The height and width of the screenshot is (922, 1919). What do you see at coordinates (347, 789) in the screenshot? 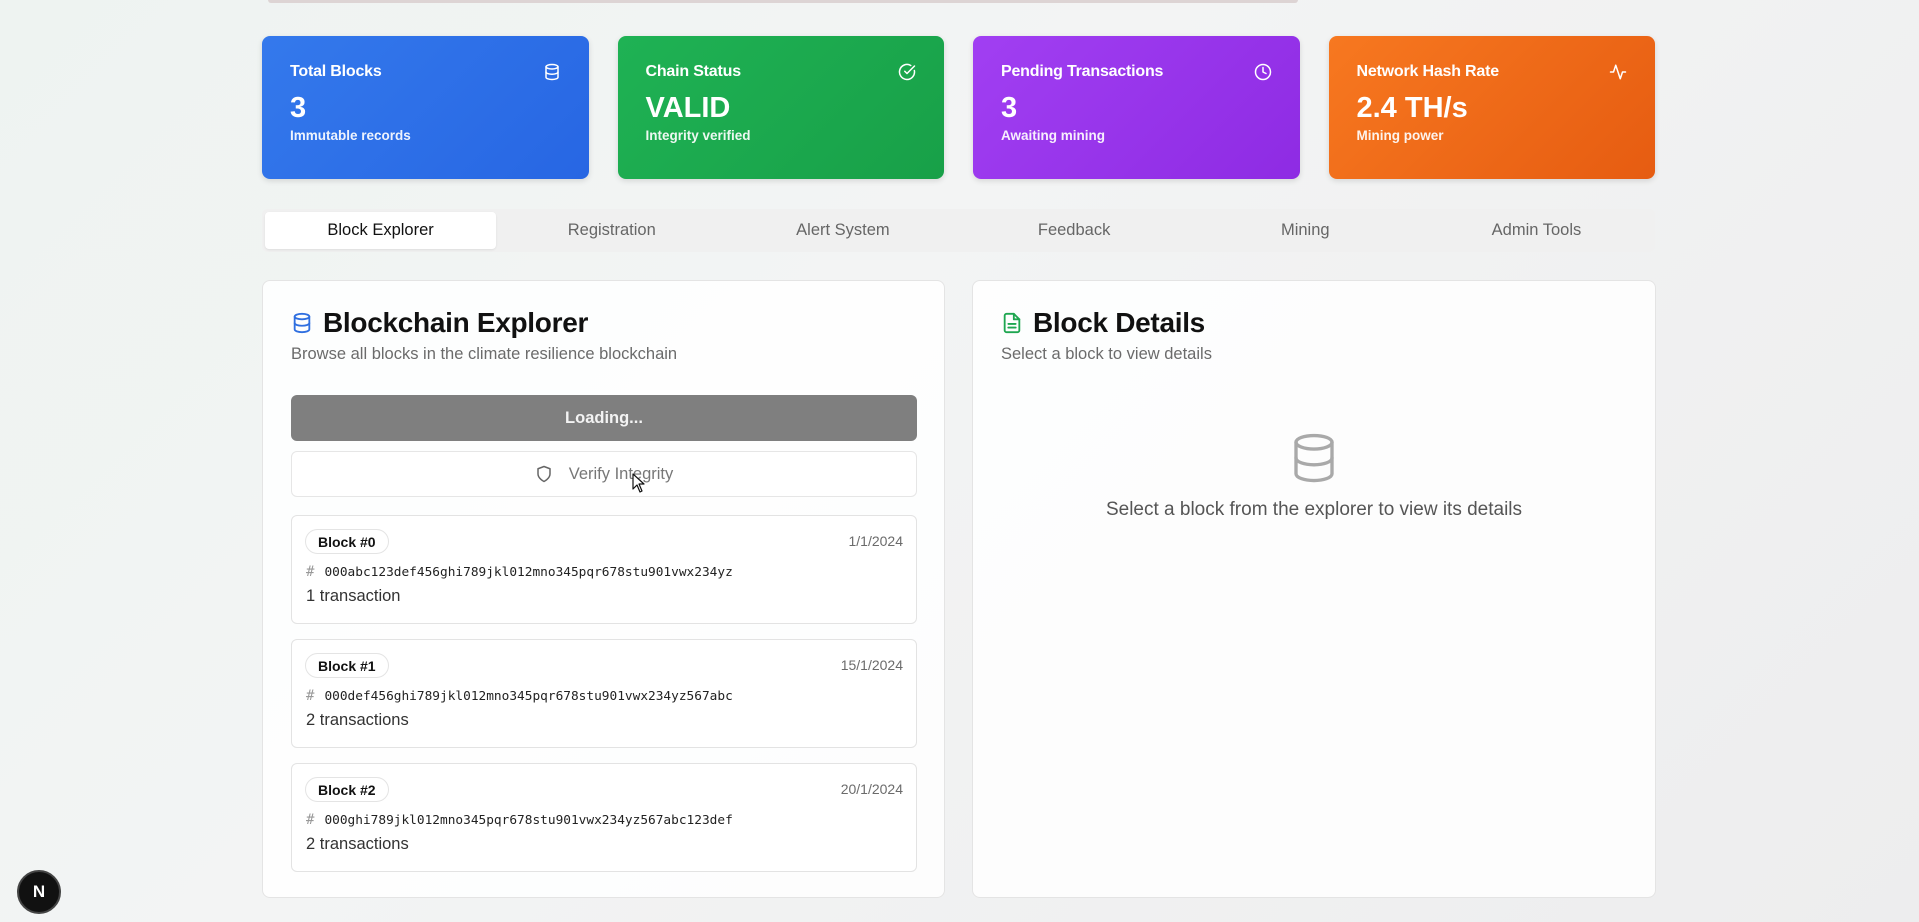
I see `block-badge: Block #2` at bounding box center [347, 789].